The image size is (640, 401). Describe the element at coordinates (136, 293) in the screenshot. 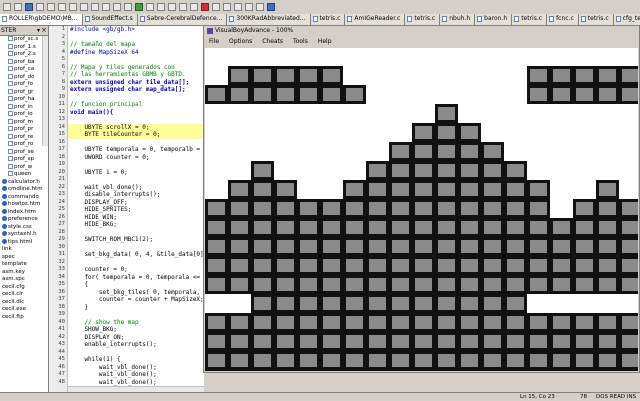

I see `code-line: set_bkg_tiles( 0, temporala, 20,` at that location.